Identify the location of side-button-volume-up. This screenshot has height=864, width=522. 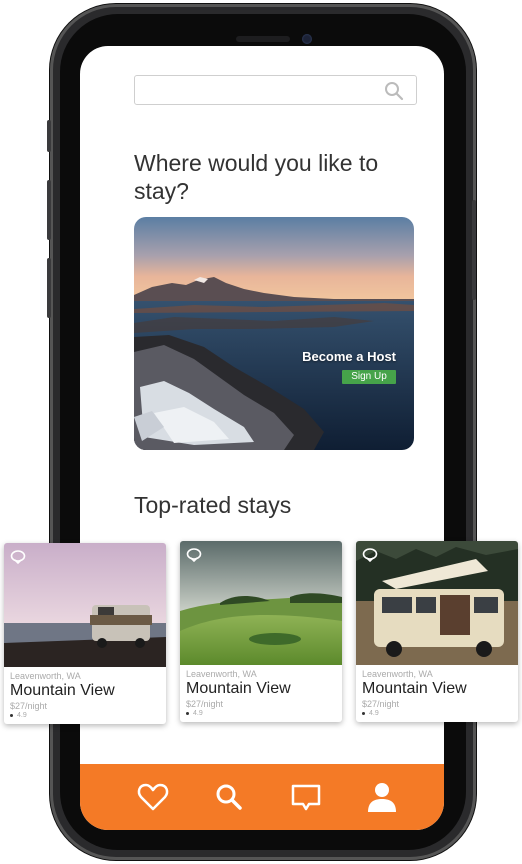
(49, 210).